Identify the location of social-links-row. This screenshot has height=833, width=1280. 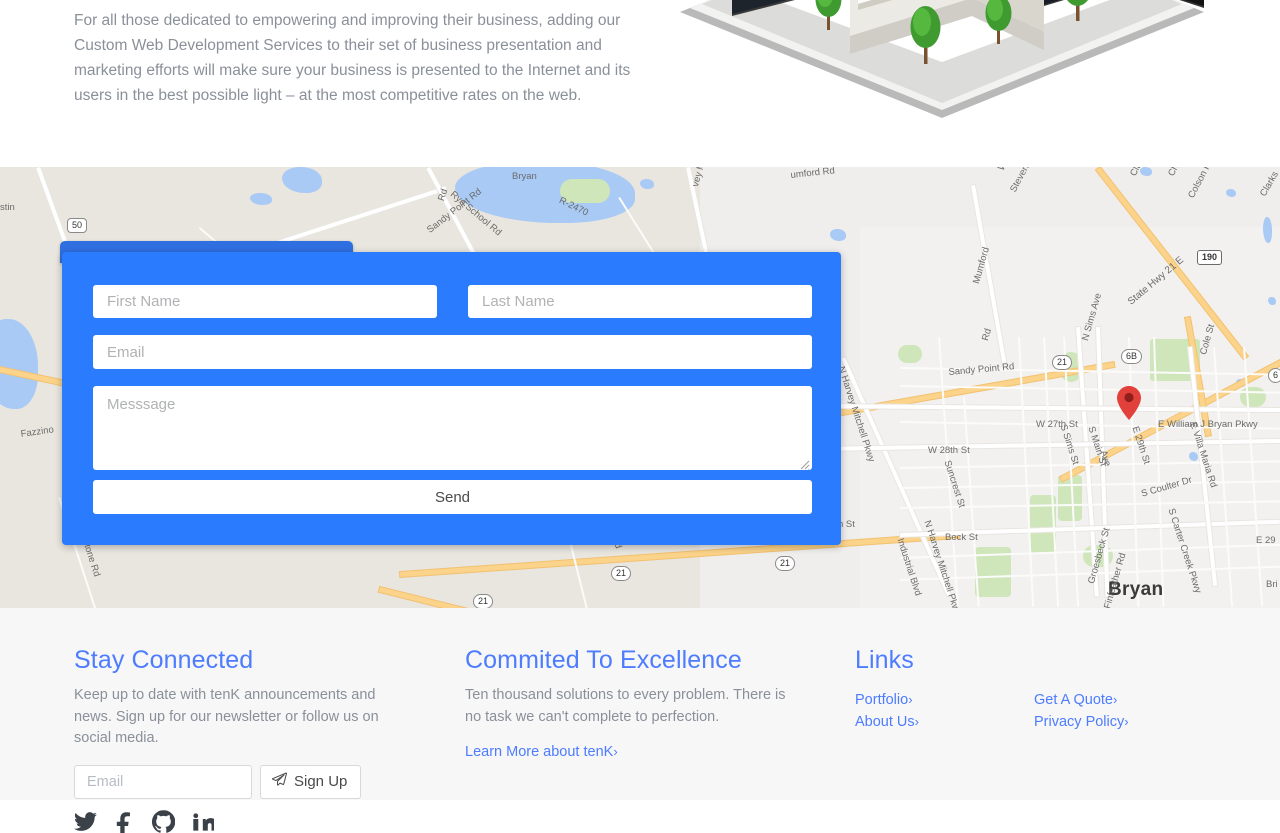
(249, 821).